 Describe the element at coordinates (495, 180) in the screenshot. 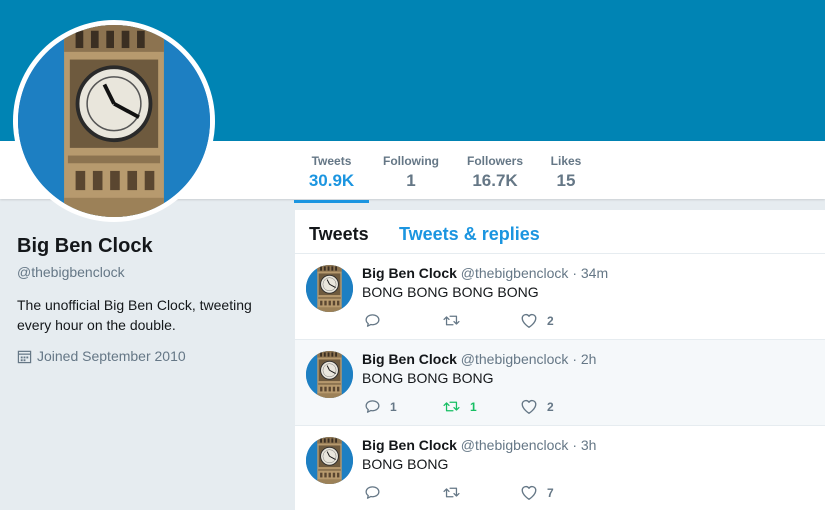

I see `stat-followers-value: 16.7K` at that location.